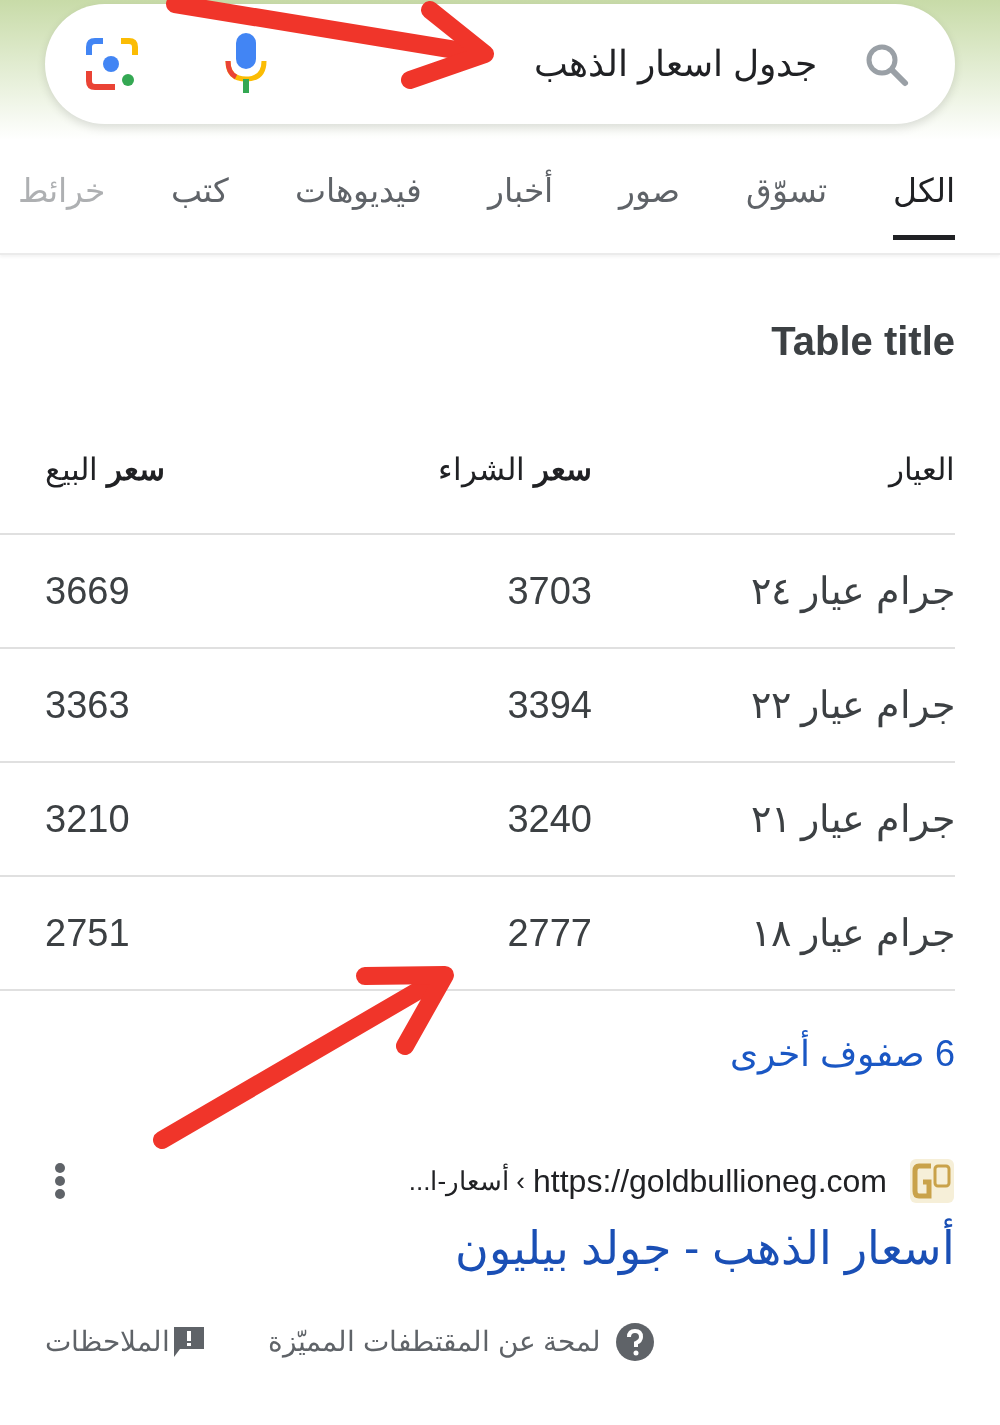  I want to click on help-icon, so click(635, 1342).